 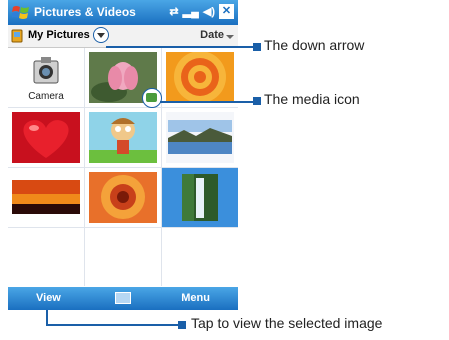 I want to click on cartoon-image, so click(x=123, y=137).